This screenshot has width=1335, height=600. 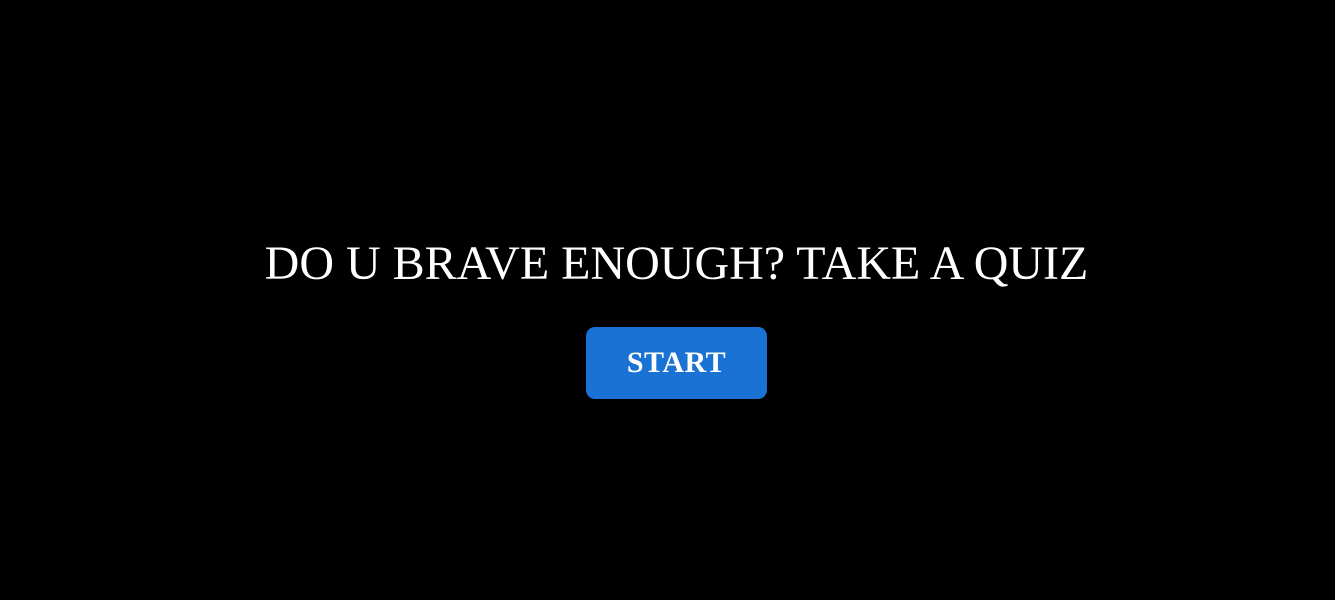 What do you see at coordinates (676, 363) in the screenshot?
I see `start-button: START` at bounding box center [676, 363].